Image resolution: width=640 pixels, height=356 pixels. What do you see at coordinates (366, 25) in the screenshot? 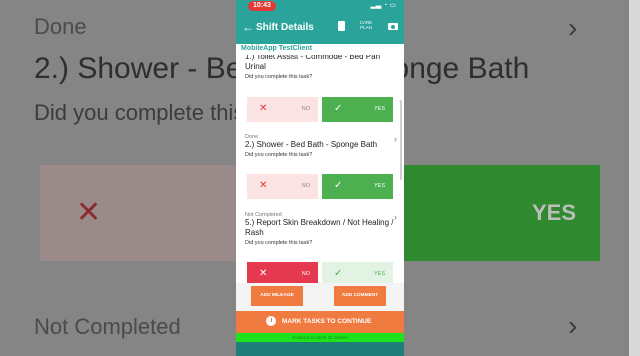
I see `care-plan-button: CARE PLAN` at bounding box center [366, 25].